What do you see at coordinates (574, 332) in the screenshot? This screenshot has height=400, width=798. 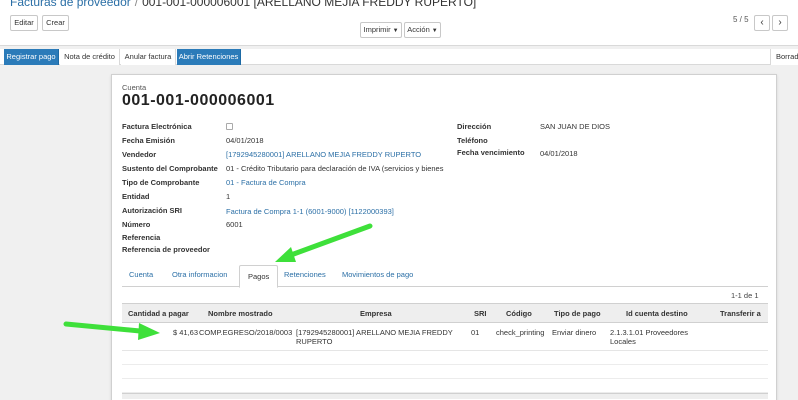 I see `cell-payment-type: Enviar dinero` at bounding box center [574, 332].